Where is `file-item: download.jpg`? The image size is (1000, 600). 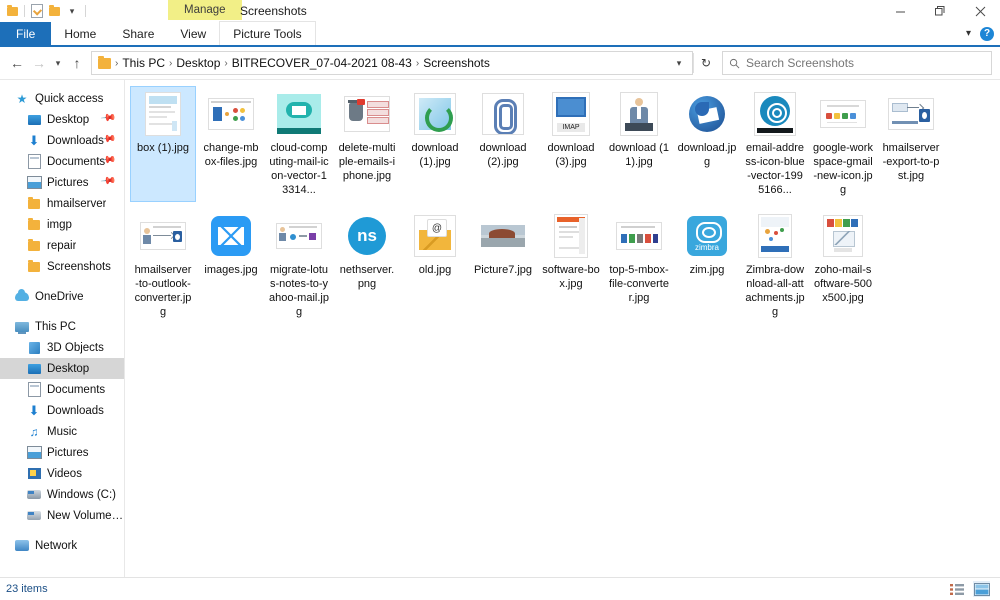 file-item: download.jpg is located at coordinates (707, 144).